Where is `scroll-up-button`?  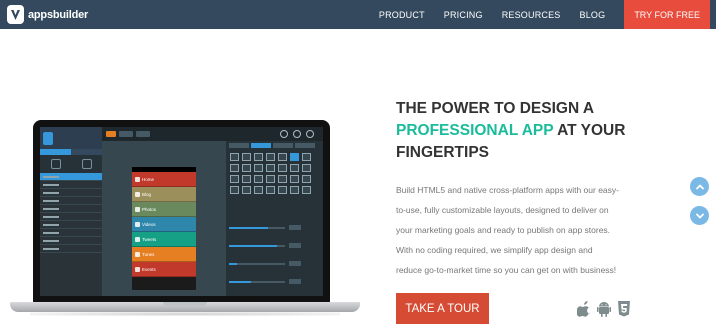
scroll-up-button is located at coordinates (699, 186).